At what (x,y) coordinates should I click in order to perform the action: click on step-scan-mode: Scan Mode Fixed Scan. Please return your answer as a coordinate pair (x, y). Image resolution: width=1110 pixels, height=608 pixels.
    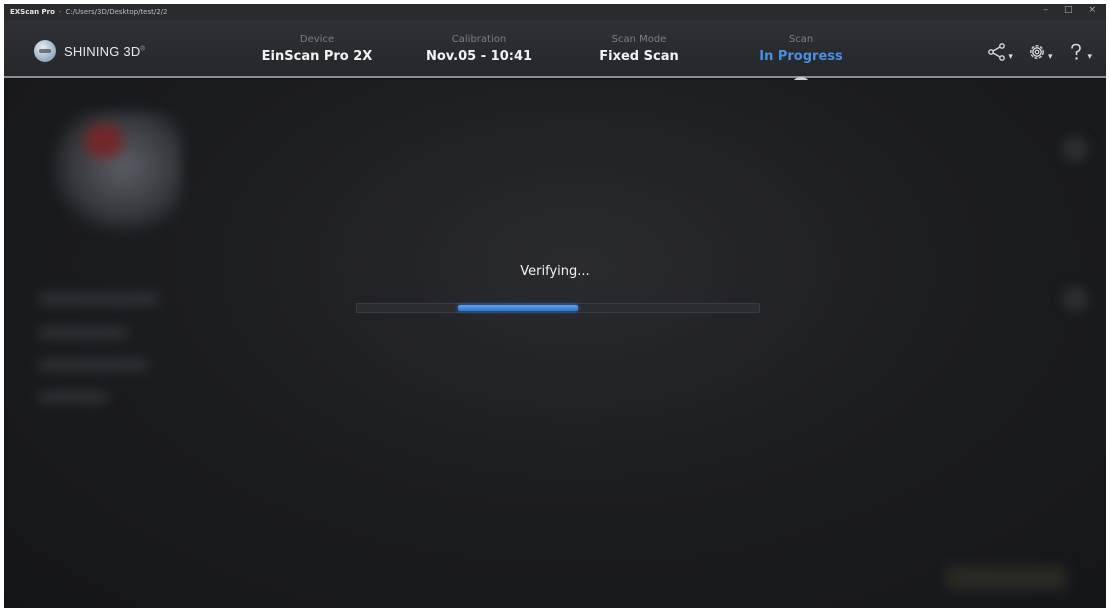
    Looking at the image, I should click on (639, 49).